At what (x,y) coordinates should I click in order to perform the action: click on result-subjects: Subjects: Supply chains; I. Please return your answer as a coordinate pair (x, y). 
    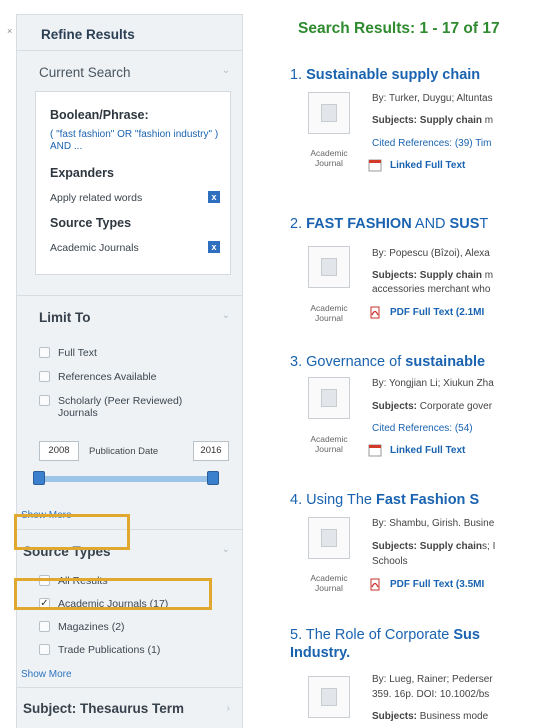
    Looking at the image, I should click on (434, 546).